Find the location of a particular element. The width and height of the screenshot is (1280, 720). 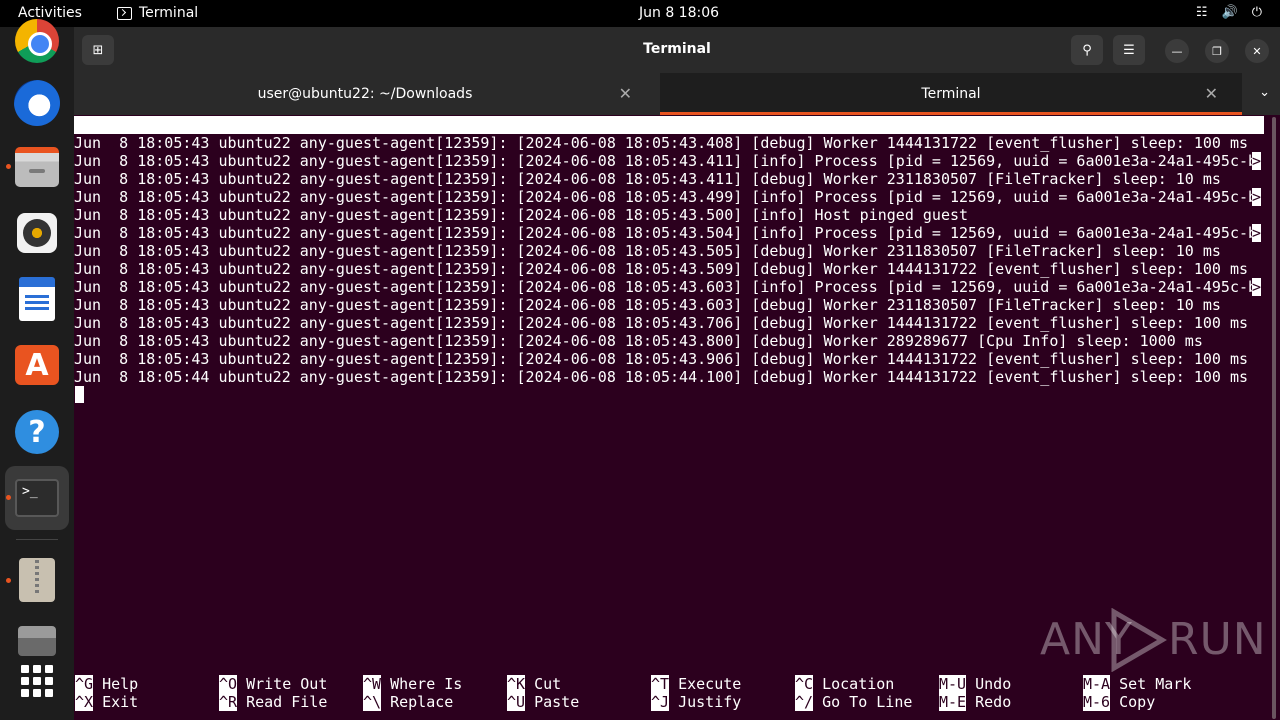

shortcut-label: Paste is located at coordinates (557, 702).